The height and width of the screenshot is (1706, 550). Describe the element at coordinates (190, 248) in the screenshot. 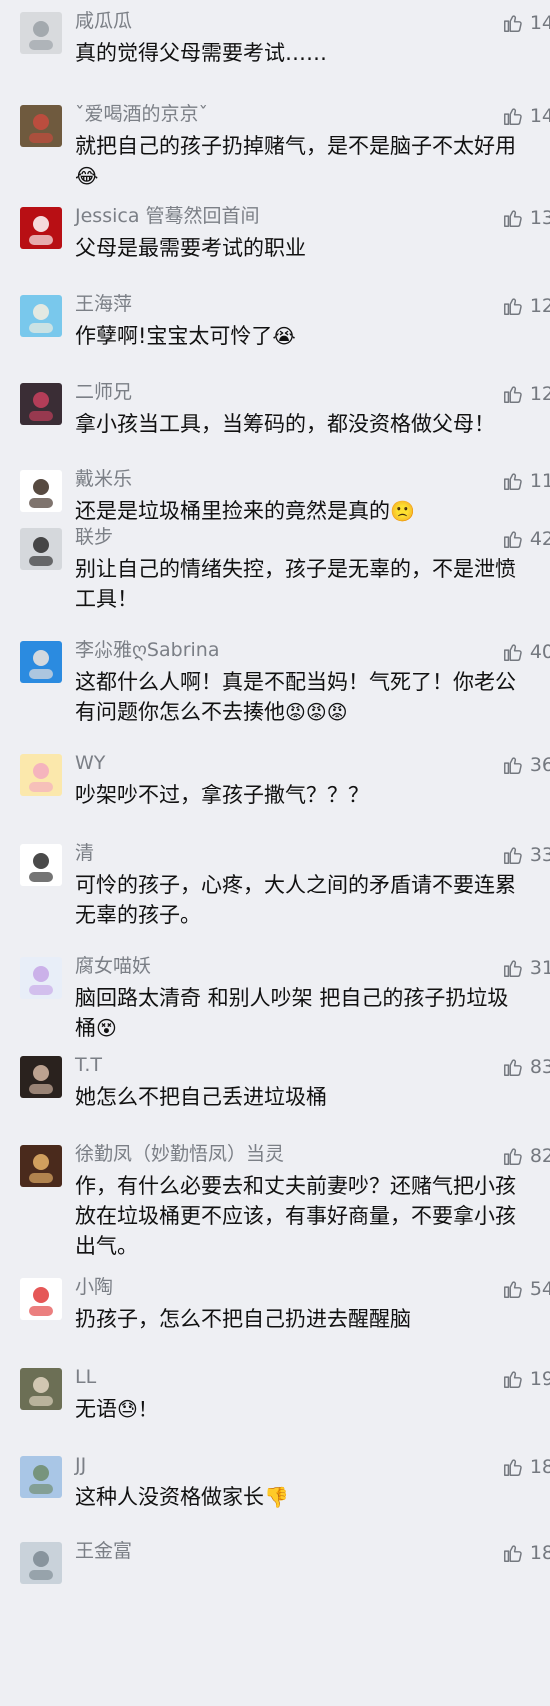

I see `comment-body: 父母是最需要考试的职业` at that location.